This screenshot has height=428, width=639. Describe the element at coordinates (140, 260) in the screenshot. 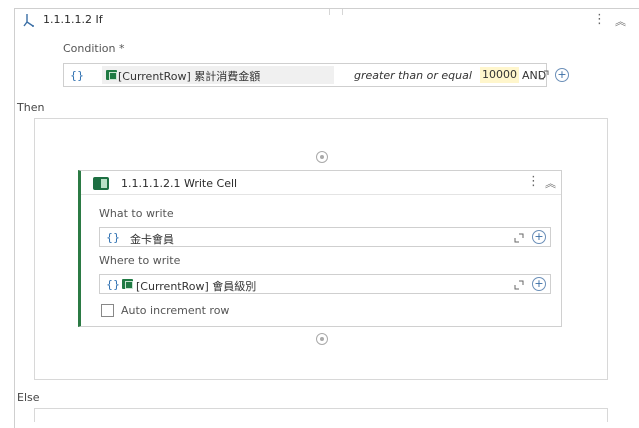

I see `where-to-write-label: Where to write` at that location.